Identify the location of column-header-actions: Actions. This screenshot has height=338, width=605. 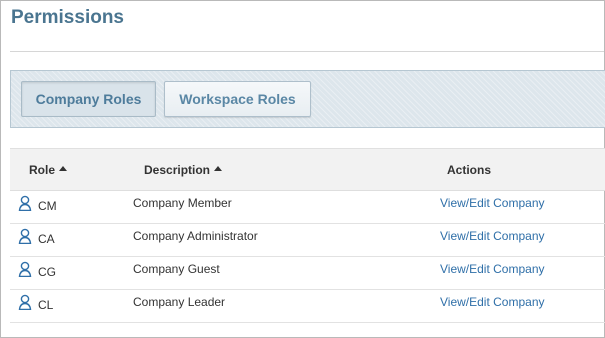
(469, 170).